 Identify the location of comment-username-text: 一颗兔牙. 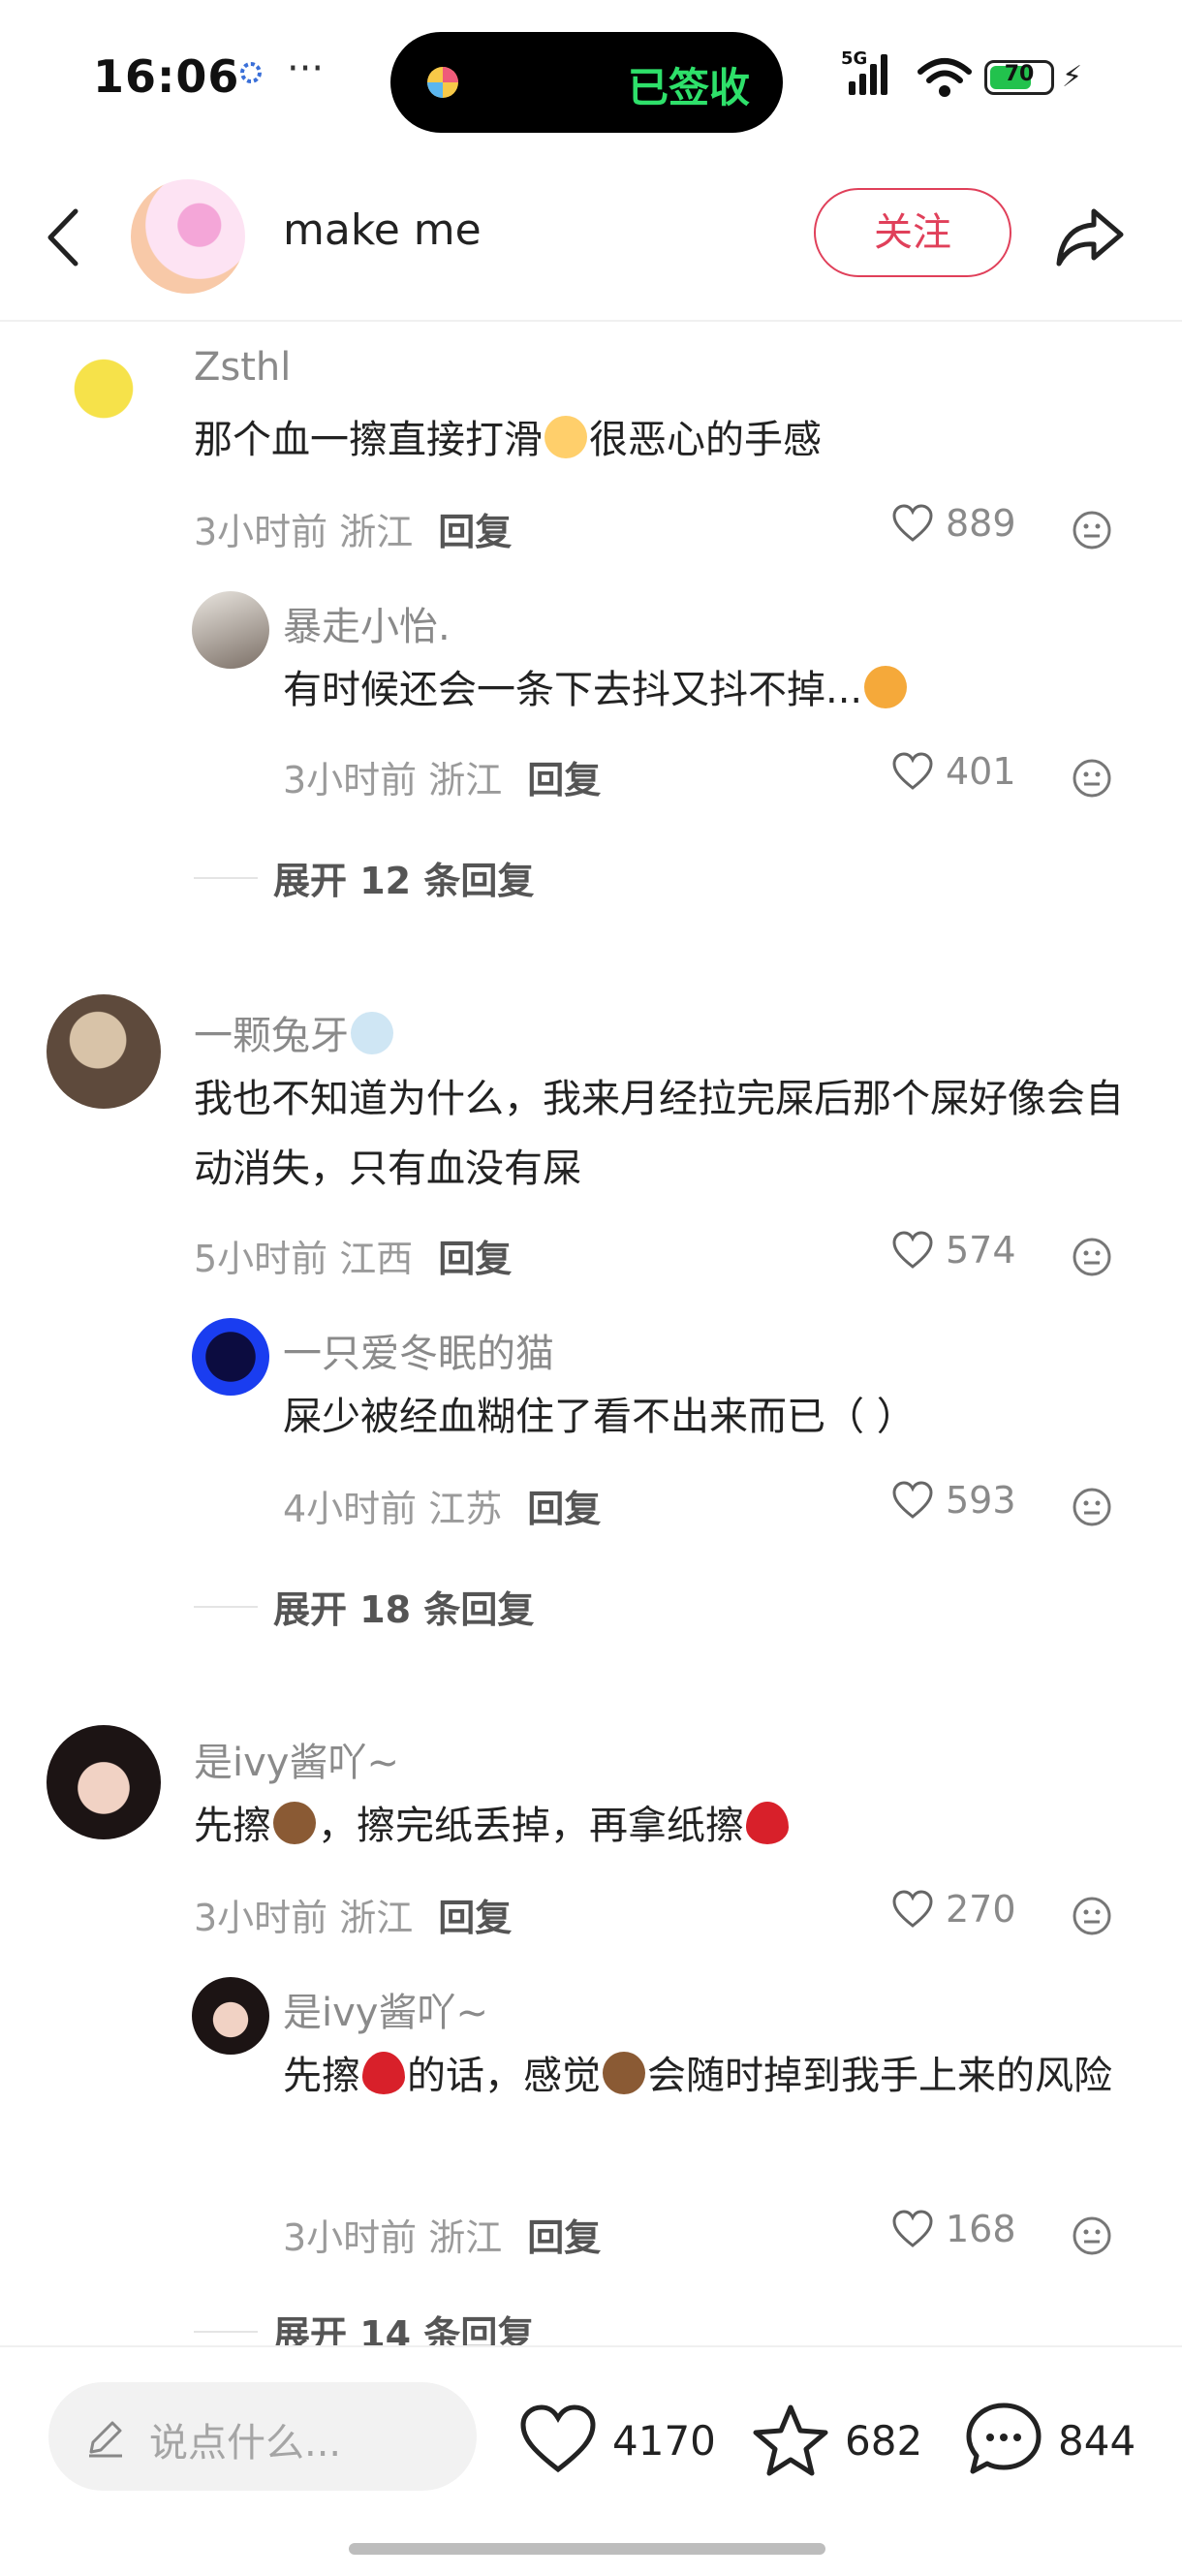
(271, 1036).